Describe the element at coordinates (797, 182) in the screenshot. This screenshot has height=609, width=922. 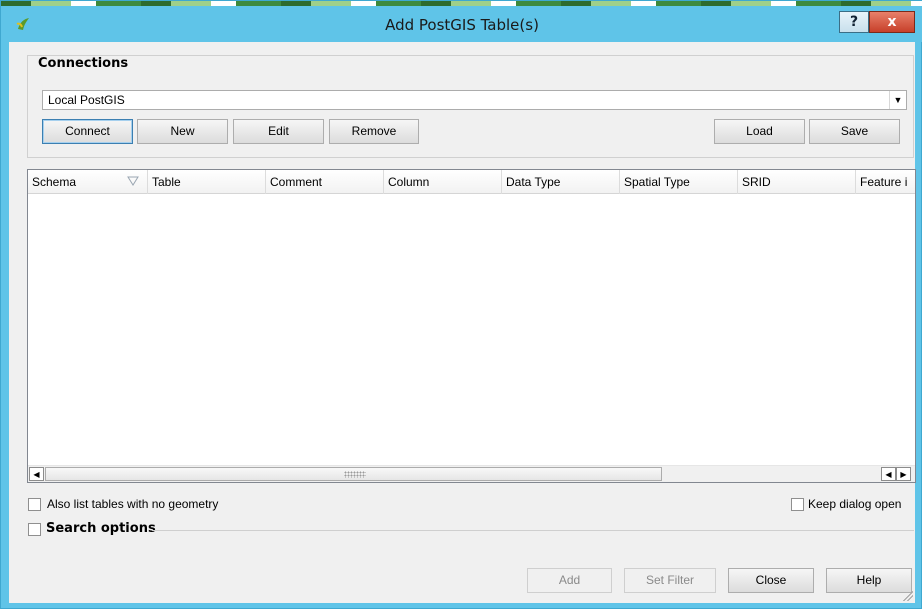
I see `column-header-srid: SRID` at that location.